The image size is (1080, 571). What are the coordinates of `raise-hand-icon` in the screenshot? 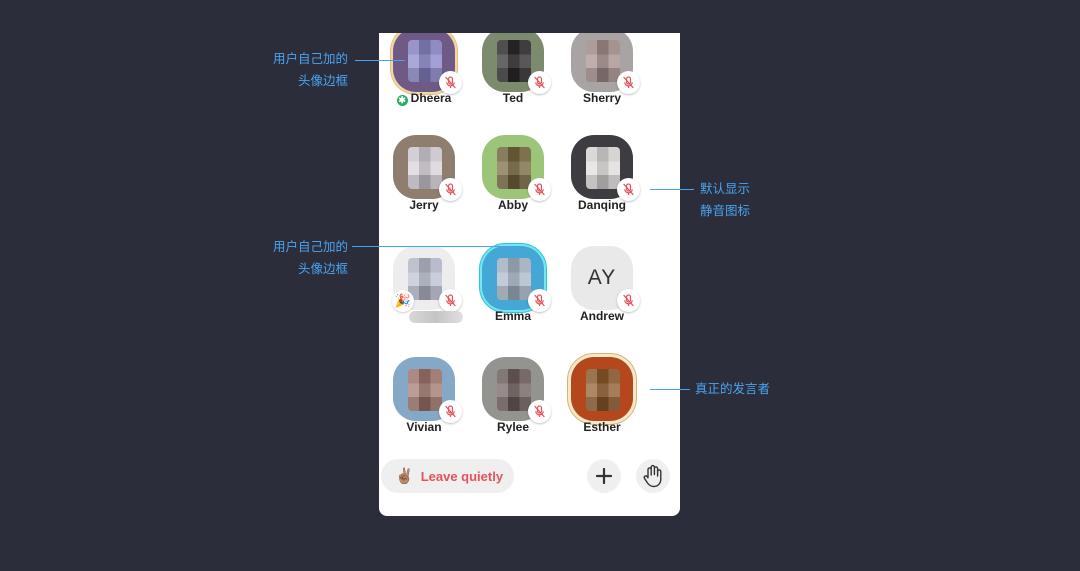 It's located at (652, 476).